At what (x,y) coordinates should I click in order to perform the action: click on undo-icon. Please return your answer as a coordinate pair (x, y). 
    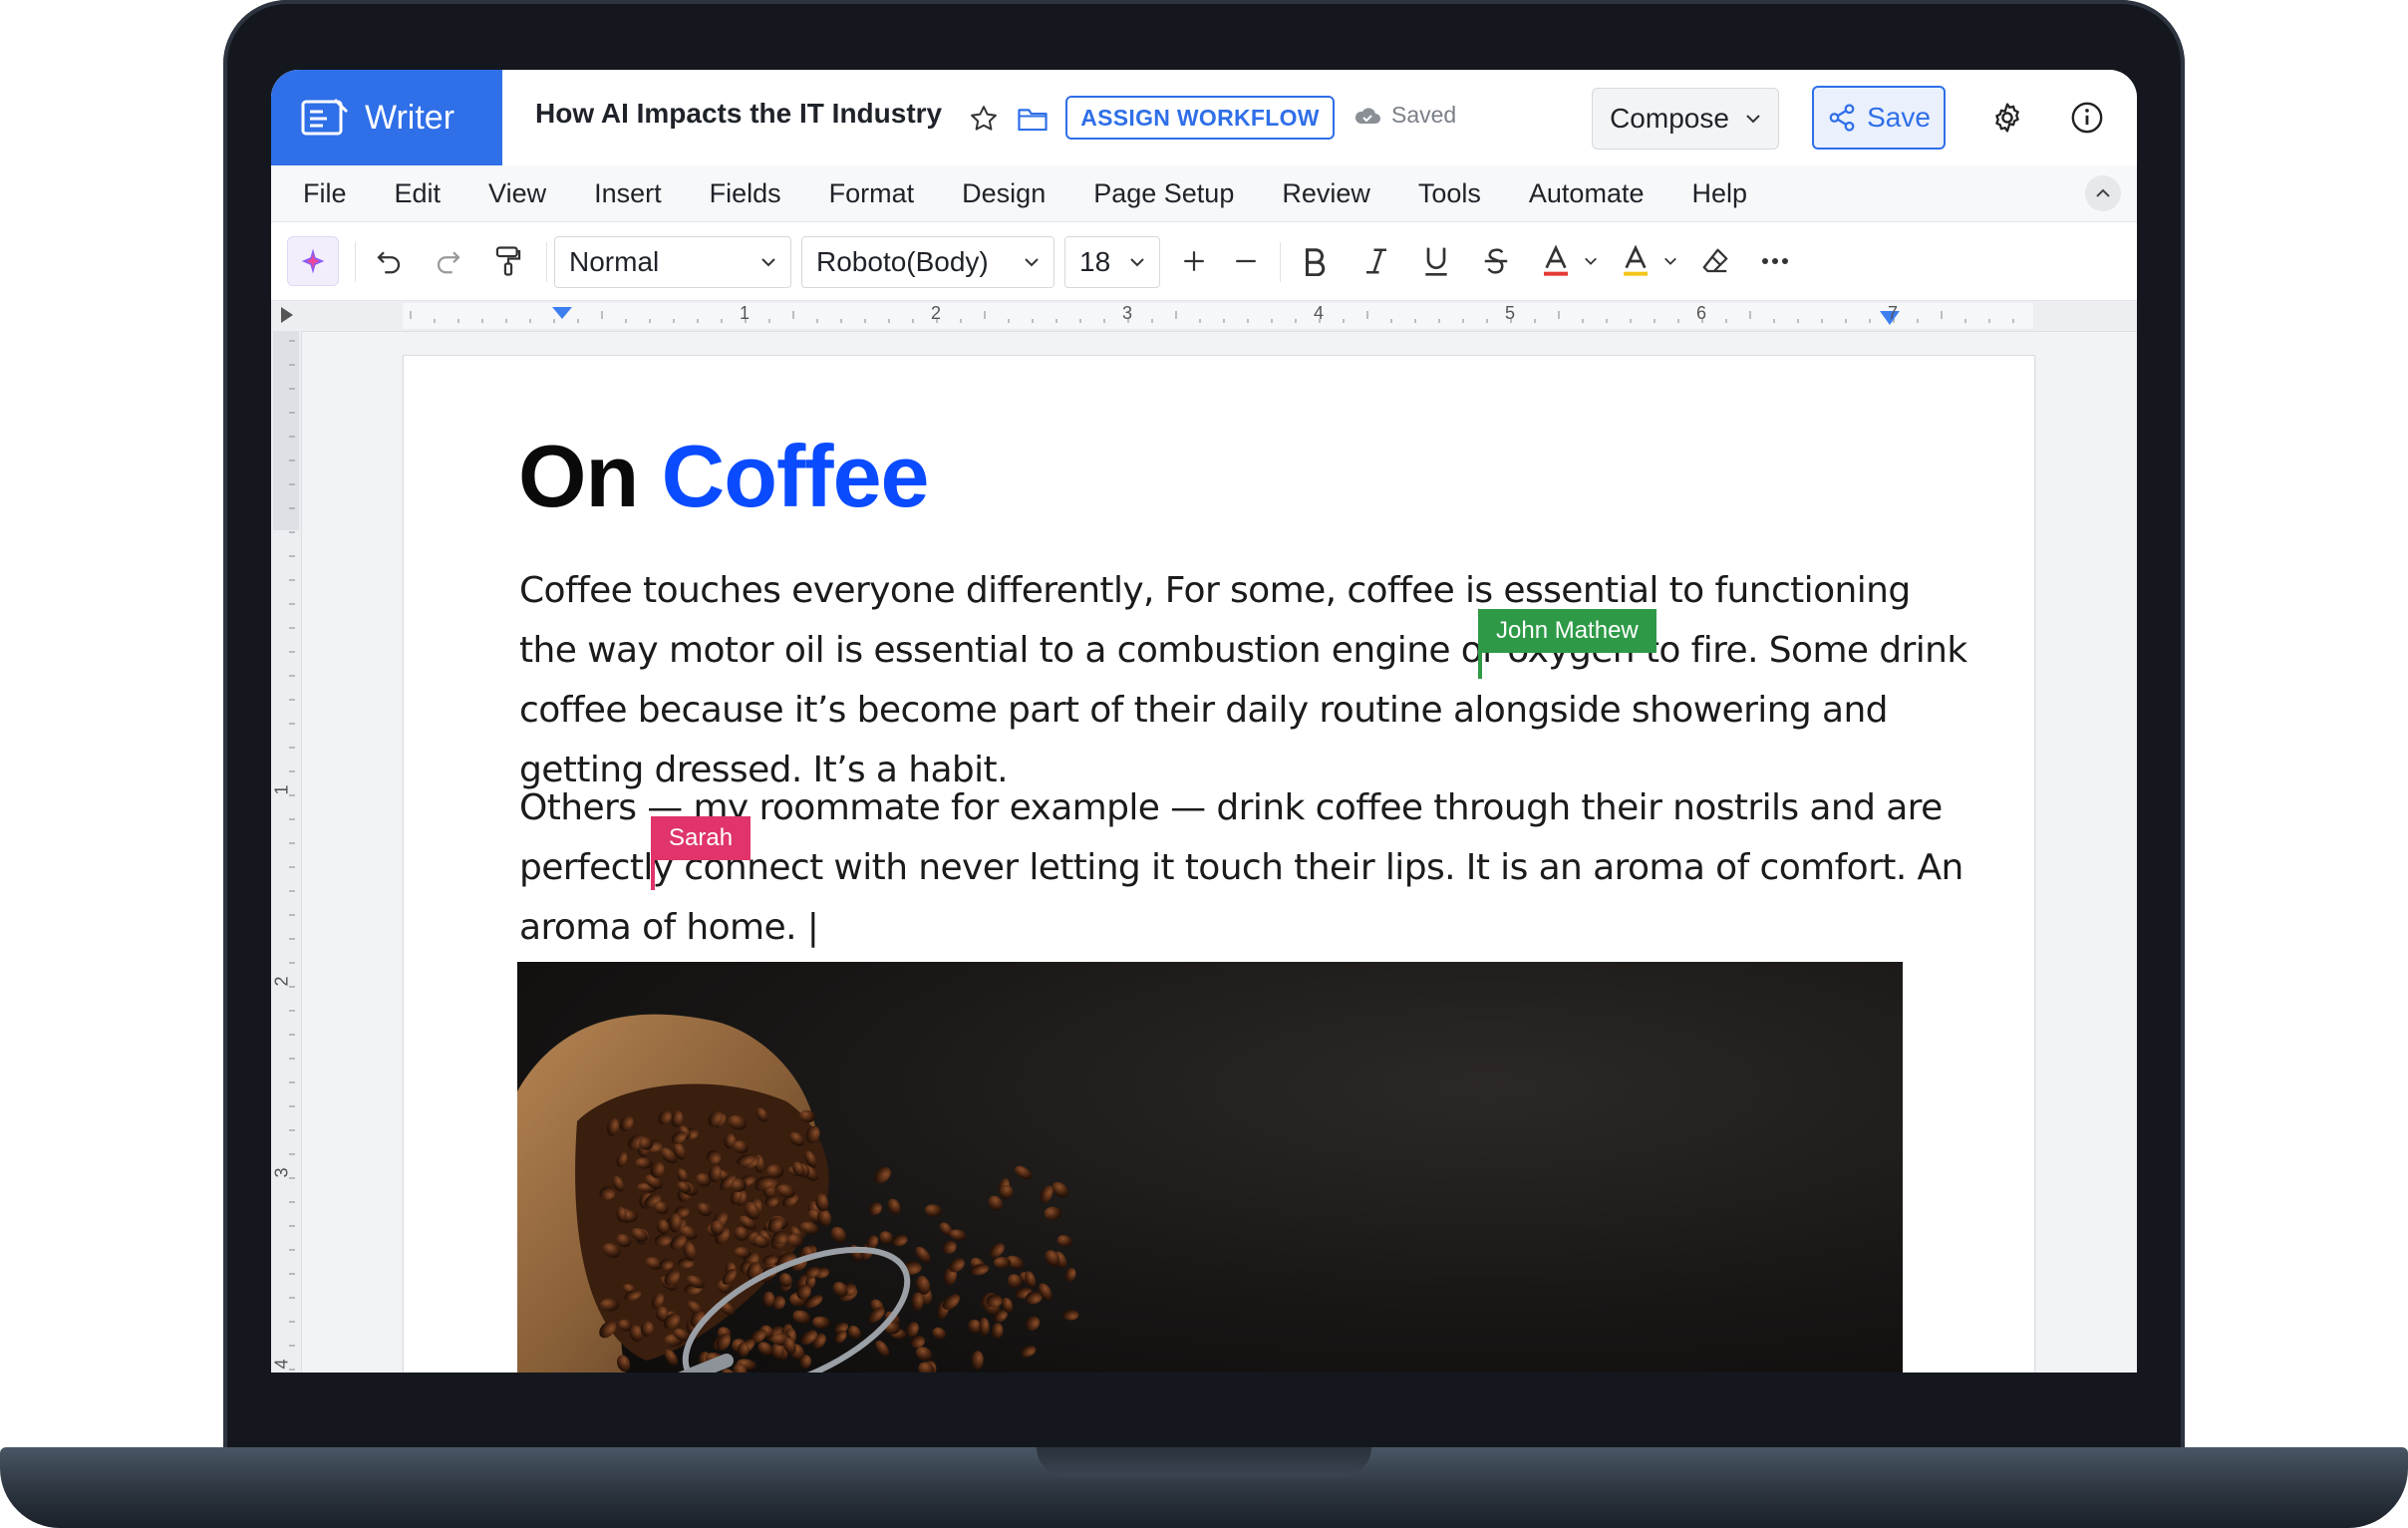
    Looking at the image, I should click on (389, 262).